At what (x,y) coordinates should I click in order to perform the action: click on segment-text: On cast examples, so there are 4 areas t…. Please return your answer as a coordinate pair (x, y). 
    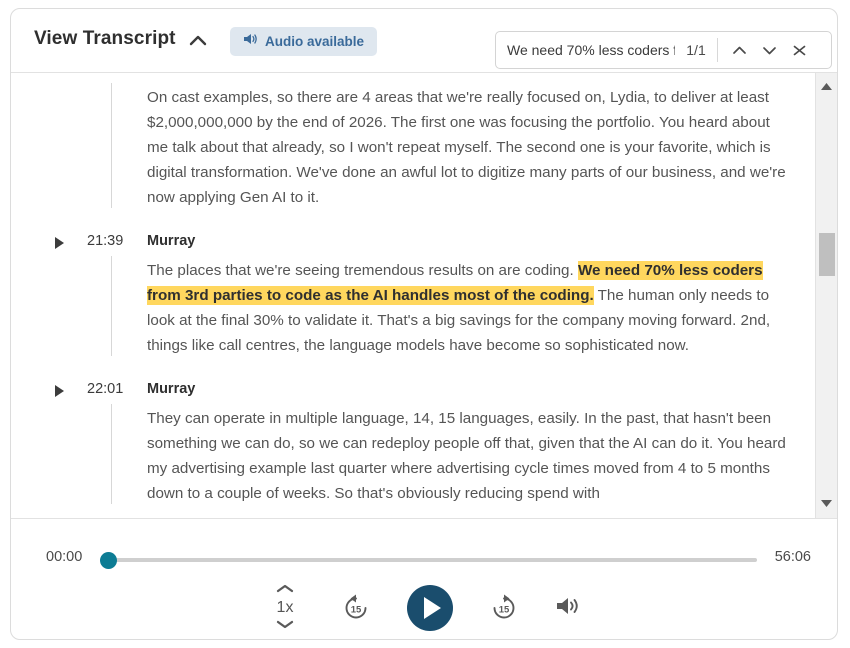
    Looking at the image, I should click on (466, 147).